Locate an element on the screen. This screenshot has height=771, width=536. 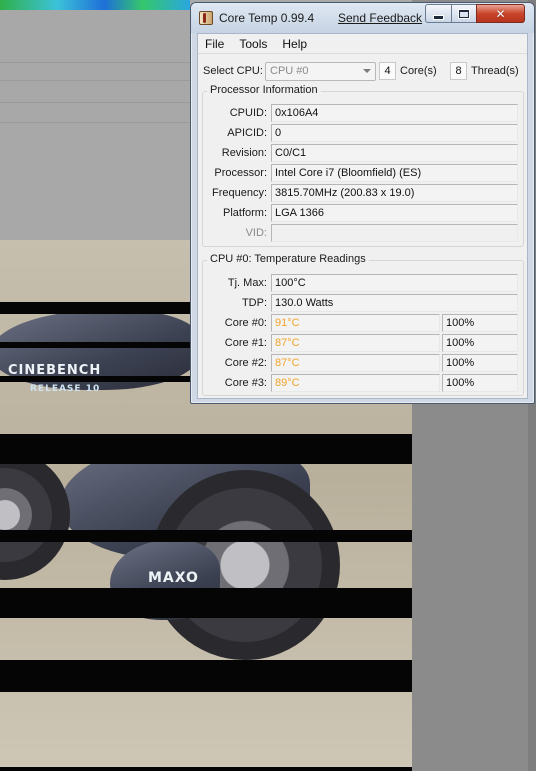
processor-info-title: Processor Information is located at coordinates (264, 90).